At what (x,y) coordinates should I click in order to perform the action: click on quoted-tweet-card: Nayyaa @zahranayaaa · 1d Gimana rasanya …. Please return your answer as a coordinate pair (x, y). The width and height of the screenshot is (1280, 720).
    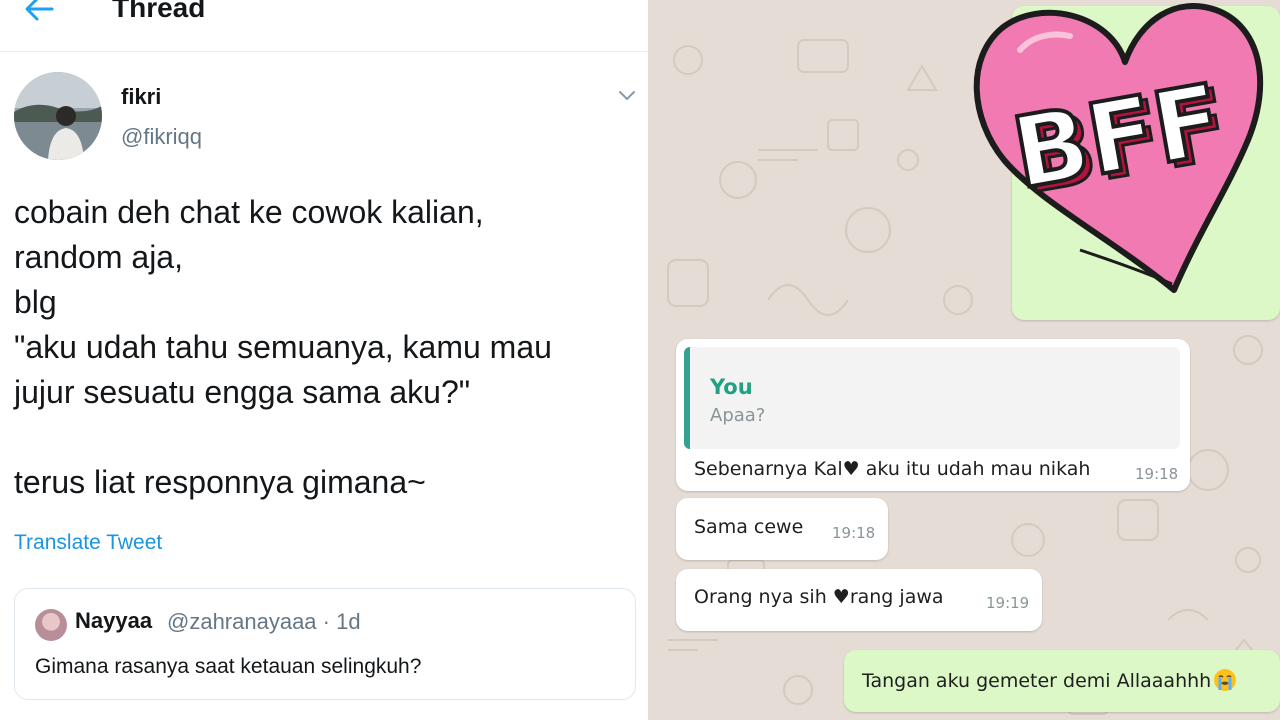
    Looking at the image, I should click on (325, 644).